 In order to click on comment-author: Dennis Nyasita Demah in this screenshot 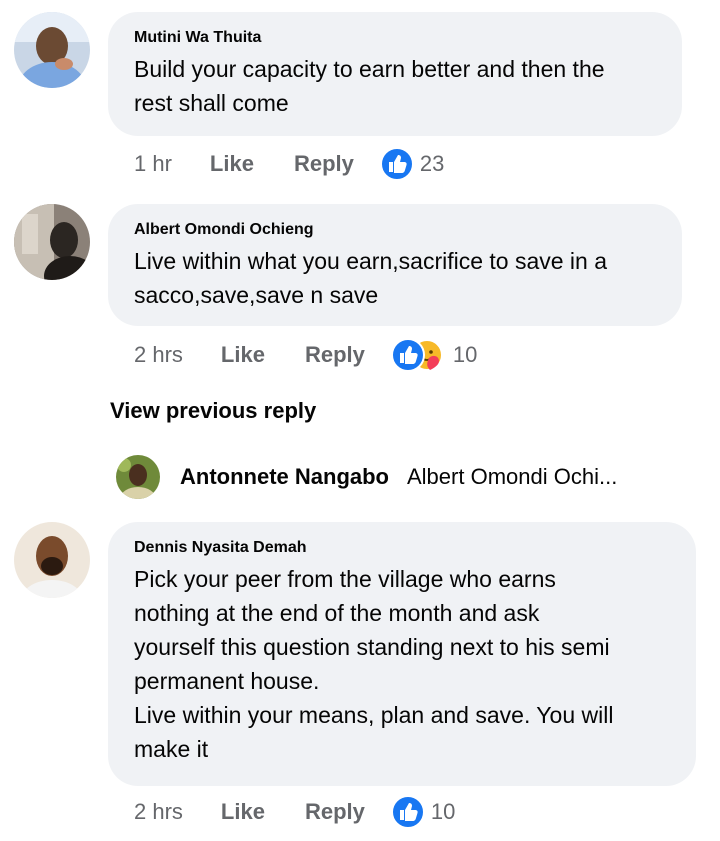, I will do `click(404, 548)`.